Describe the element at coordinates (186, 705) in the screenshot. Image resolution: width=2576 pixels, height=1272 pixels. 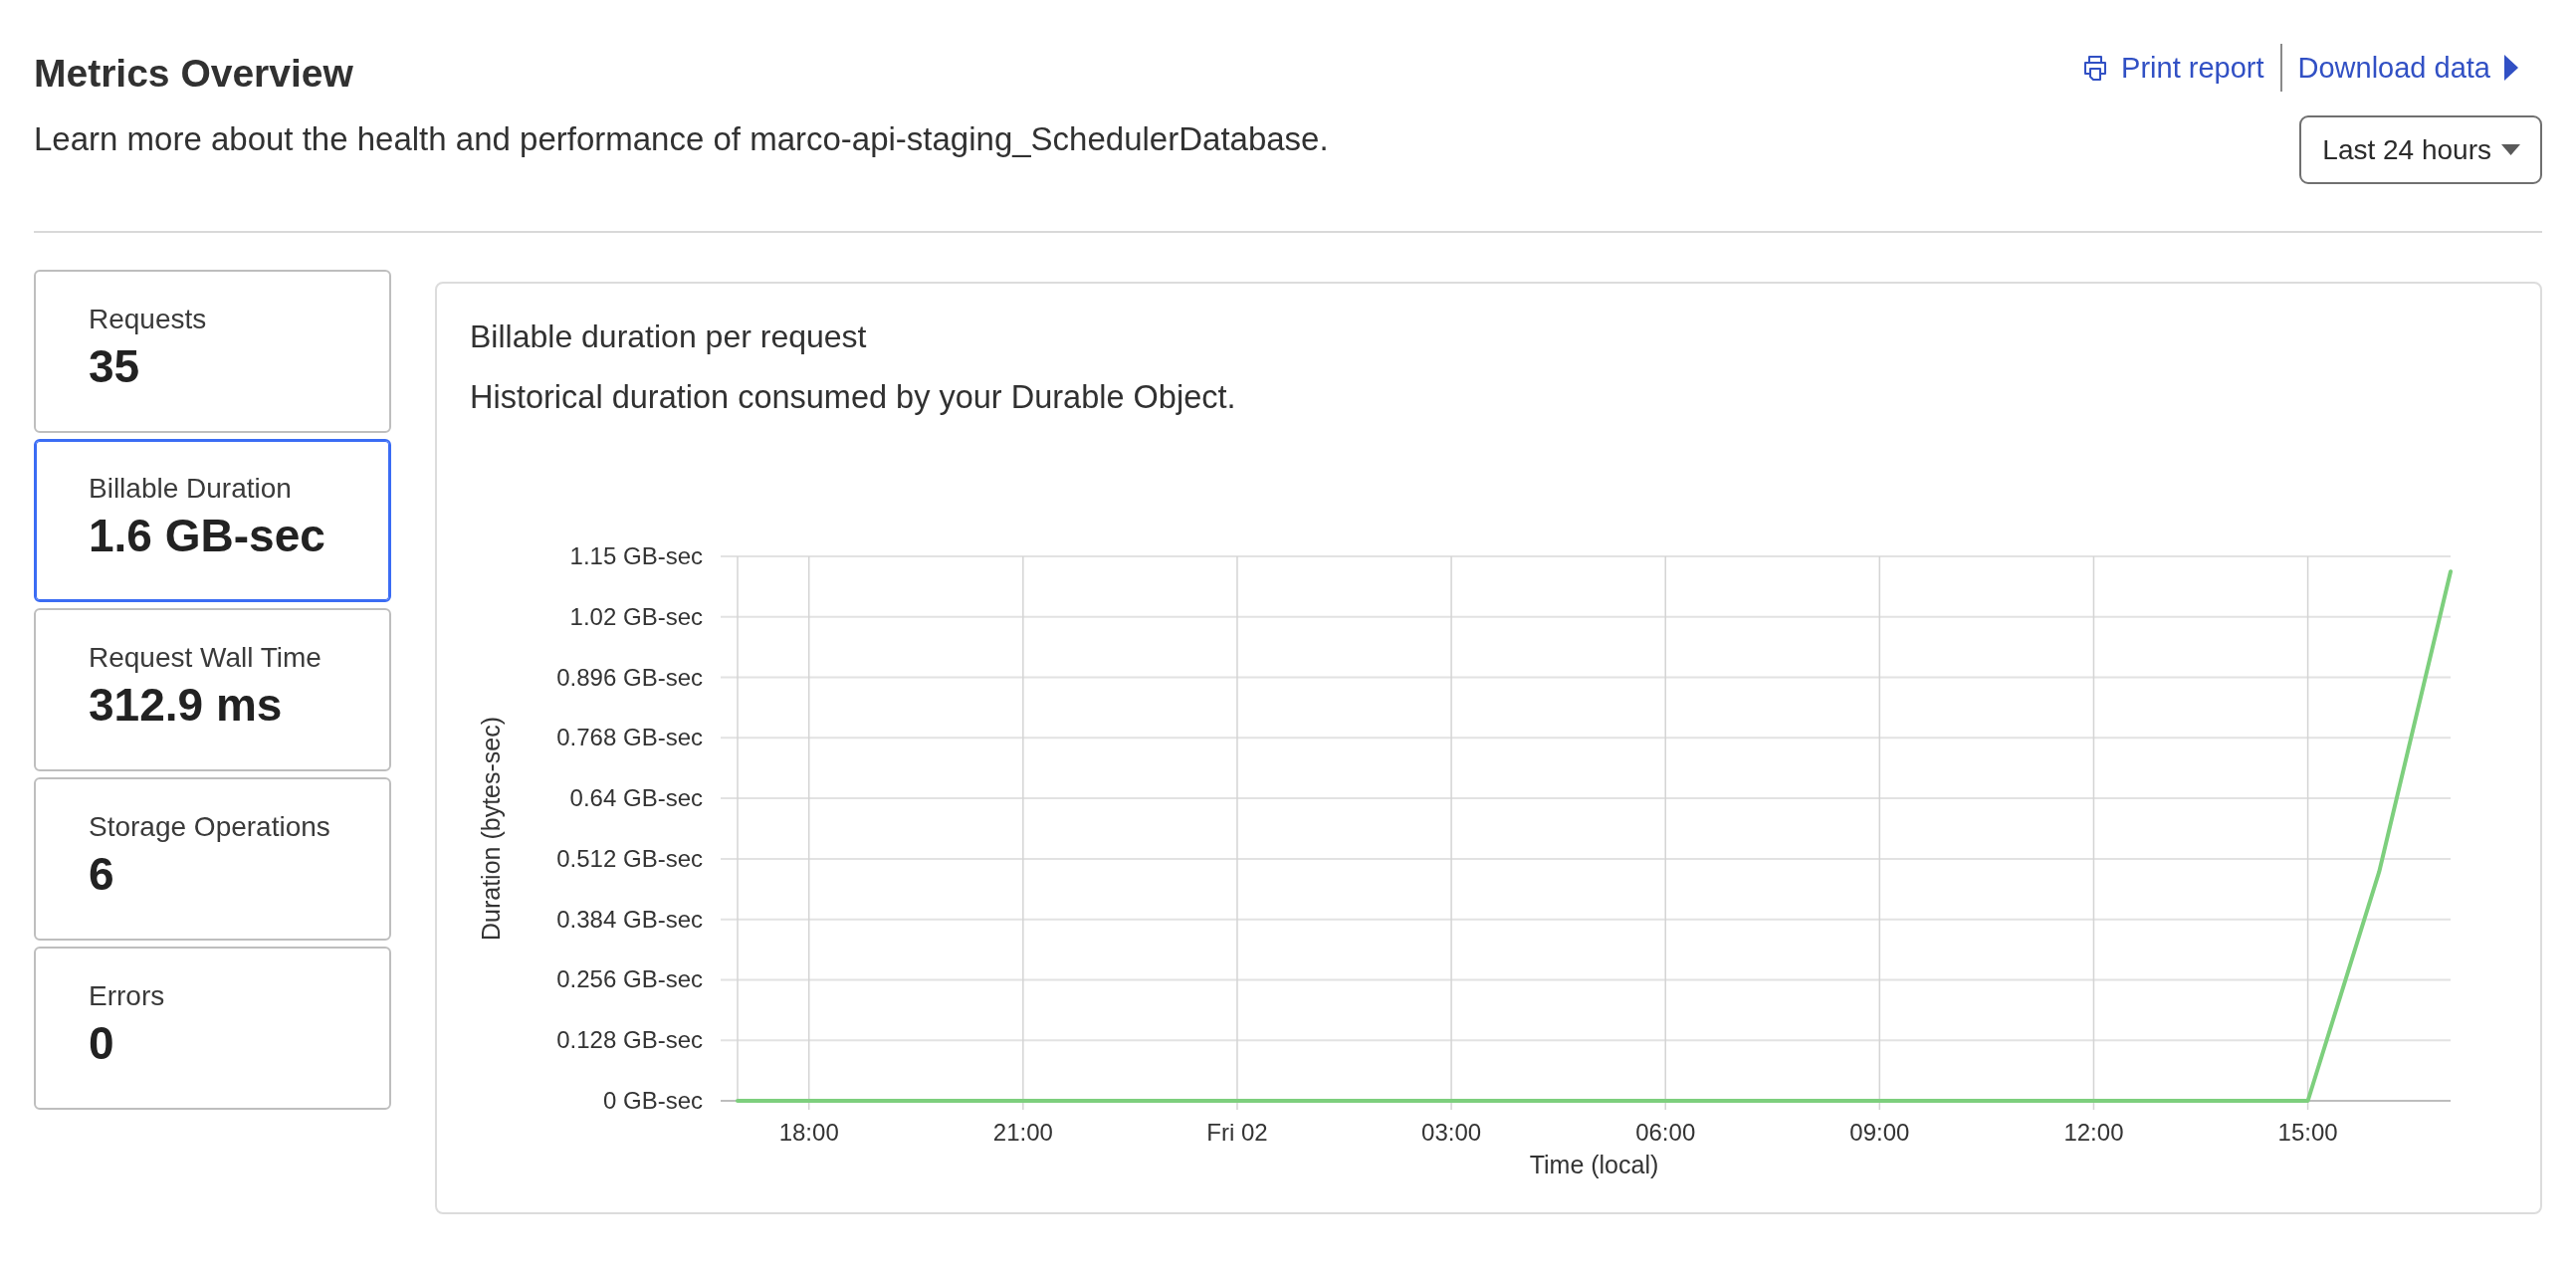
I see `metric-value: 312.9 ms` at that location.